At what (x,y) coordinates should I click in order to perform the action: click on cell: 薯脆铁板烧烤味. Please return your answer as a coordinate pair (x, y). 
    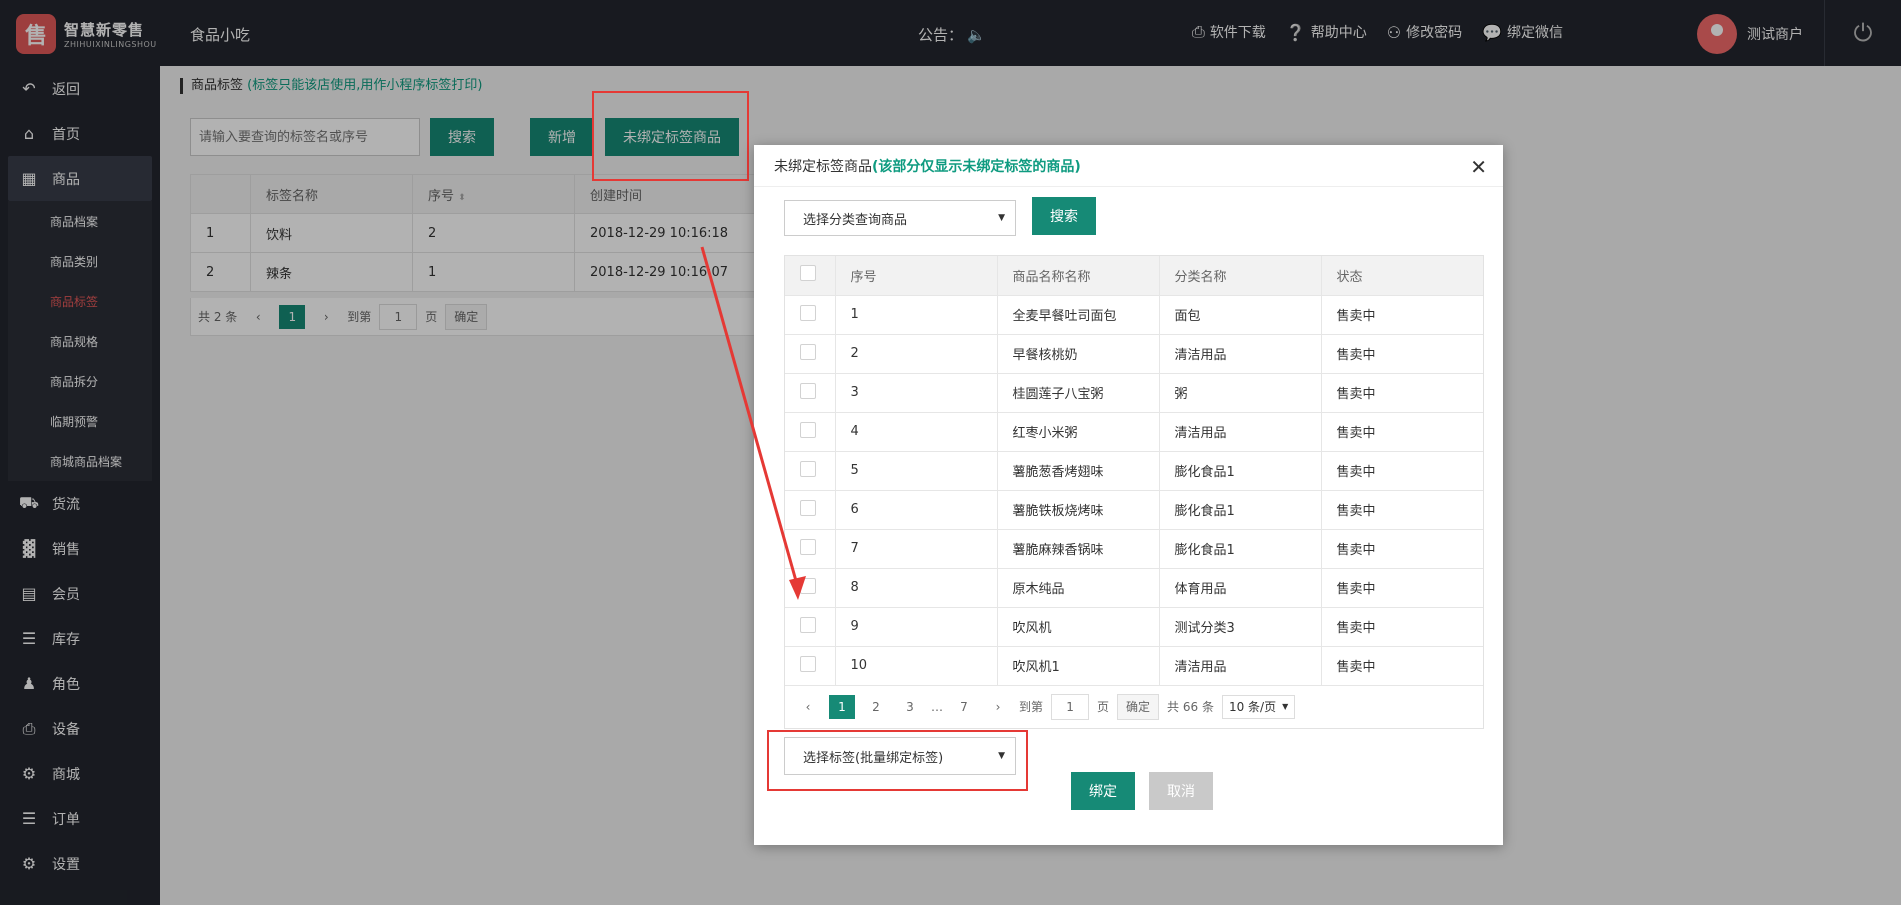
    Looking at the image, I should click on (1078, 510).